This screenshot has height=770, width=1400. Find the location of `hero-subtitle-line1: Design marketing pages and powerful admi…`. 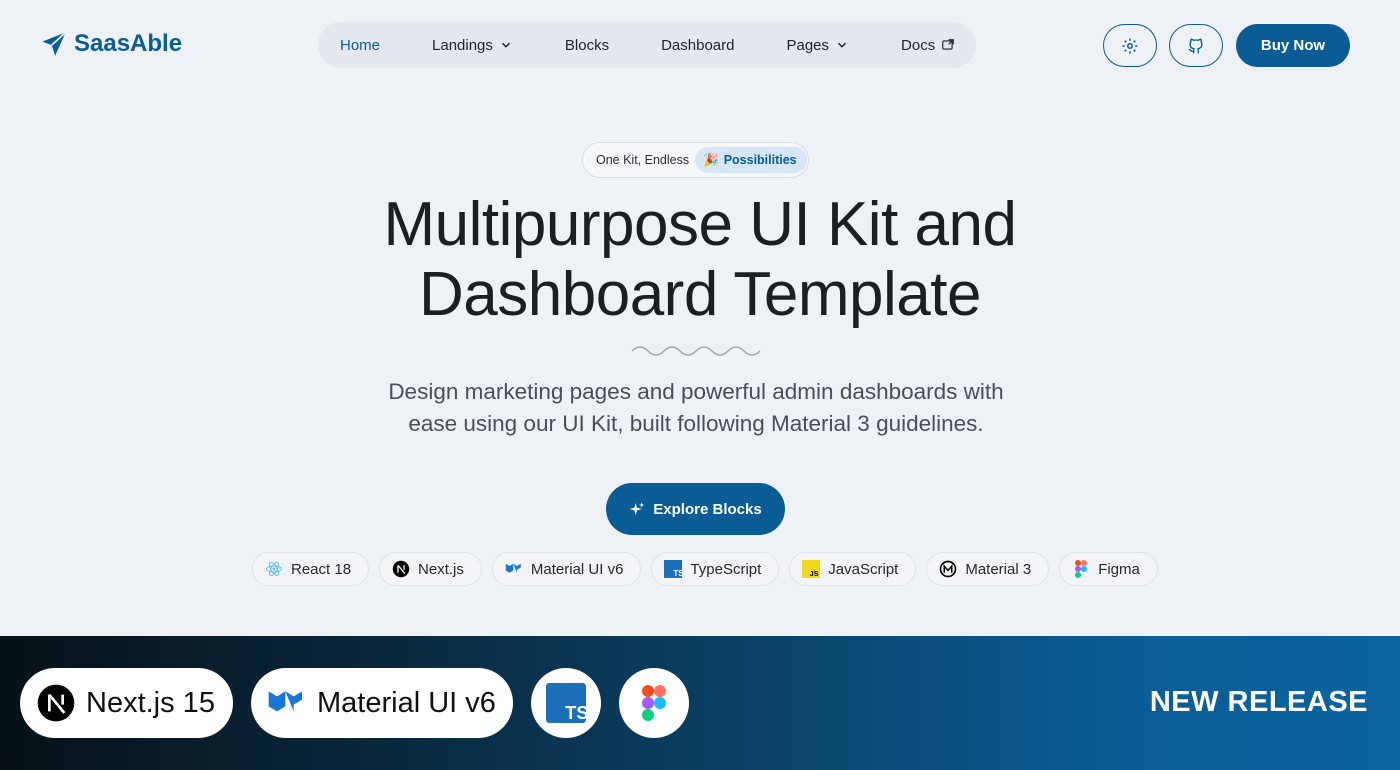

hero-subtitle-line1: Design marketing pages and powerful admi… is located at coordinates (696, 391).